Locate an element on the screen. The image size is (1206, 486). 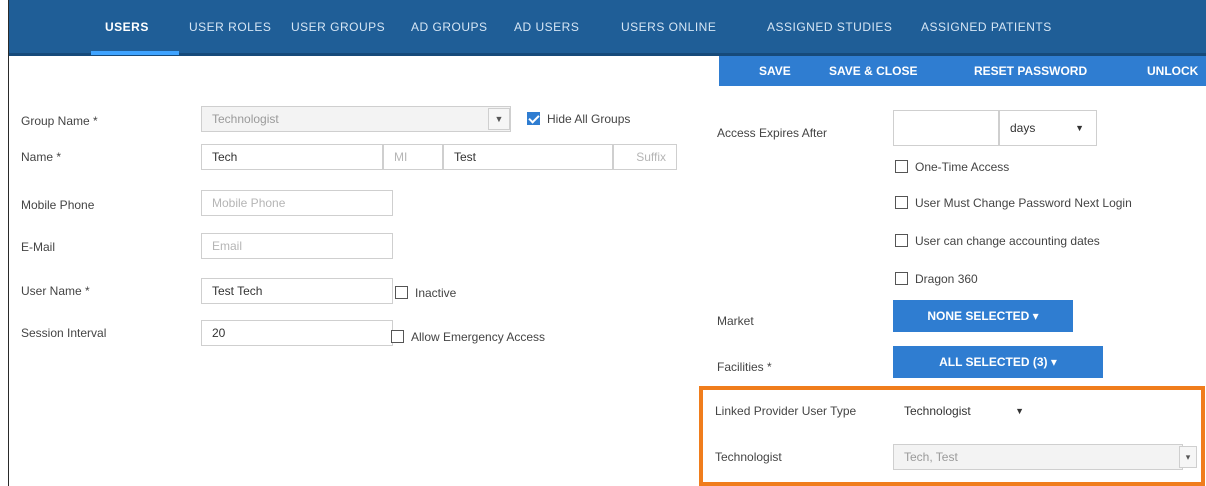
tab-users-online: Users Online is located at coordinates (668, 28).